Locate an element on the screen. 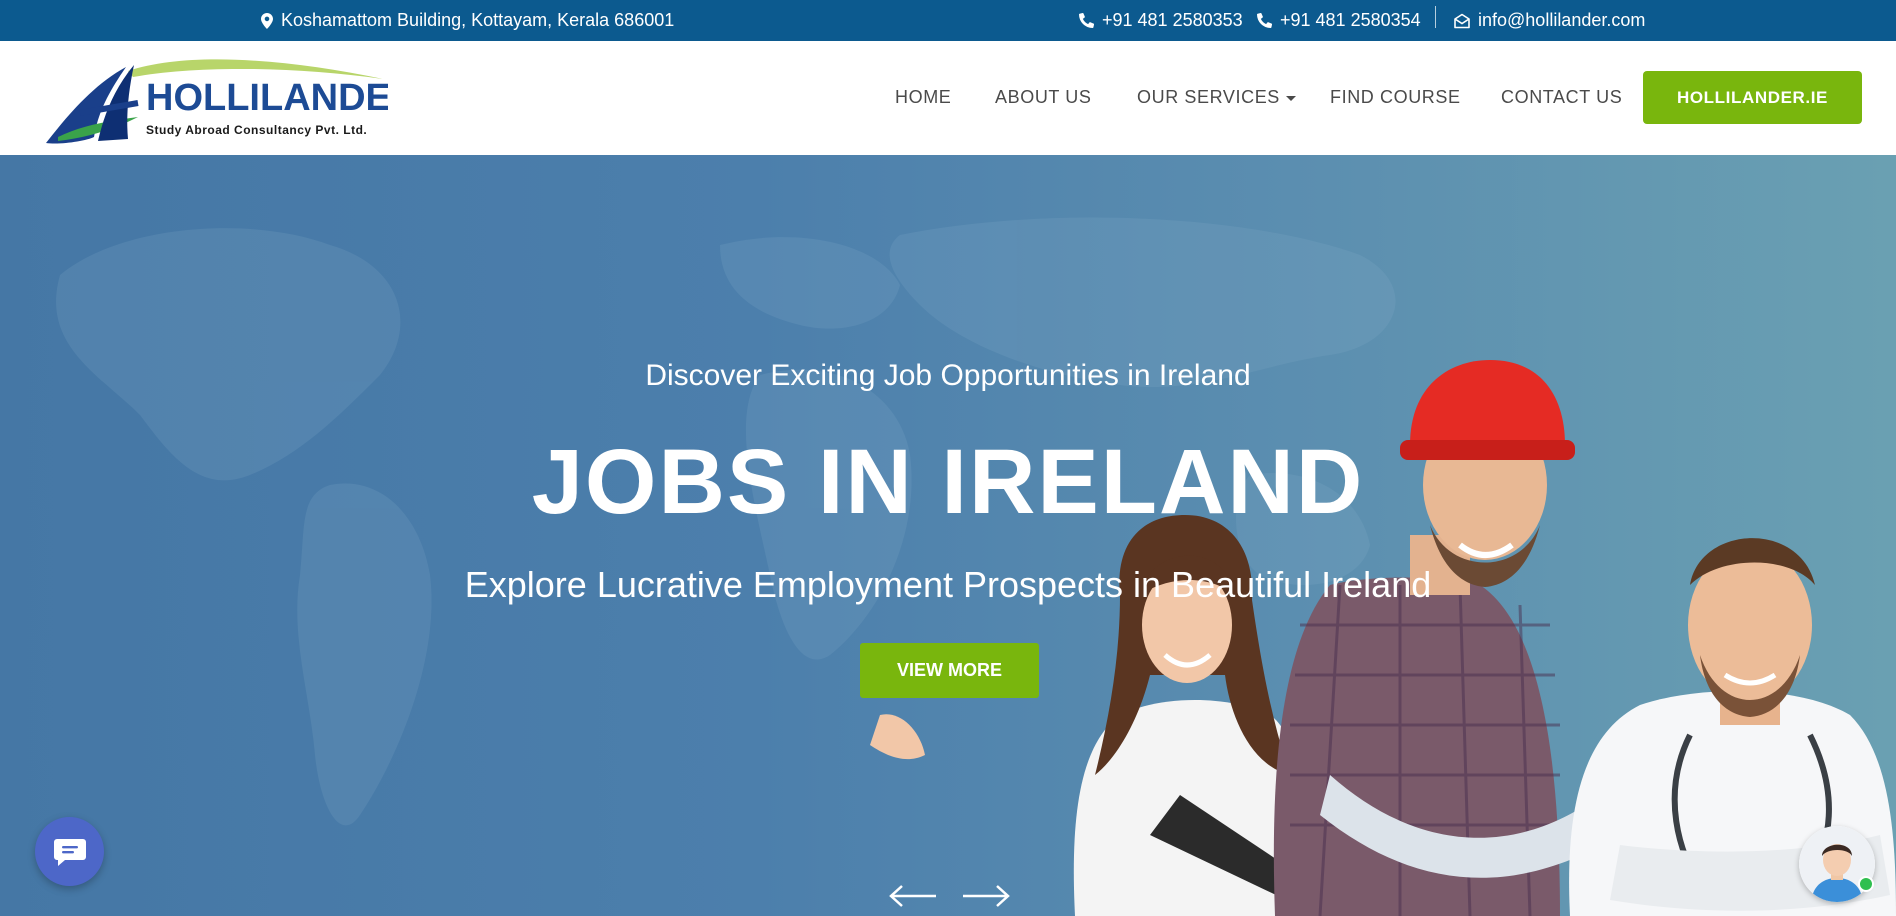 The height and width of the screenshot is (916, 1896). chat-widget-button is located at coordinates (69, 851).